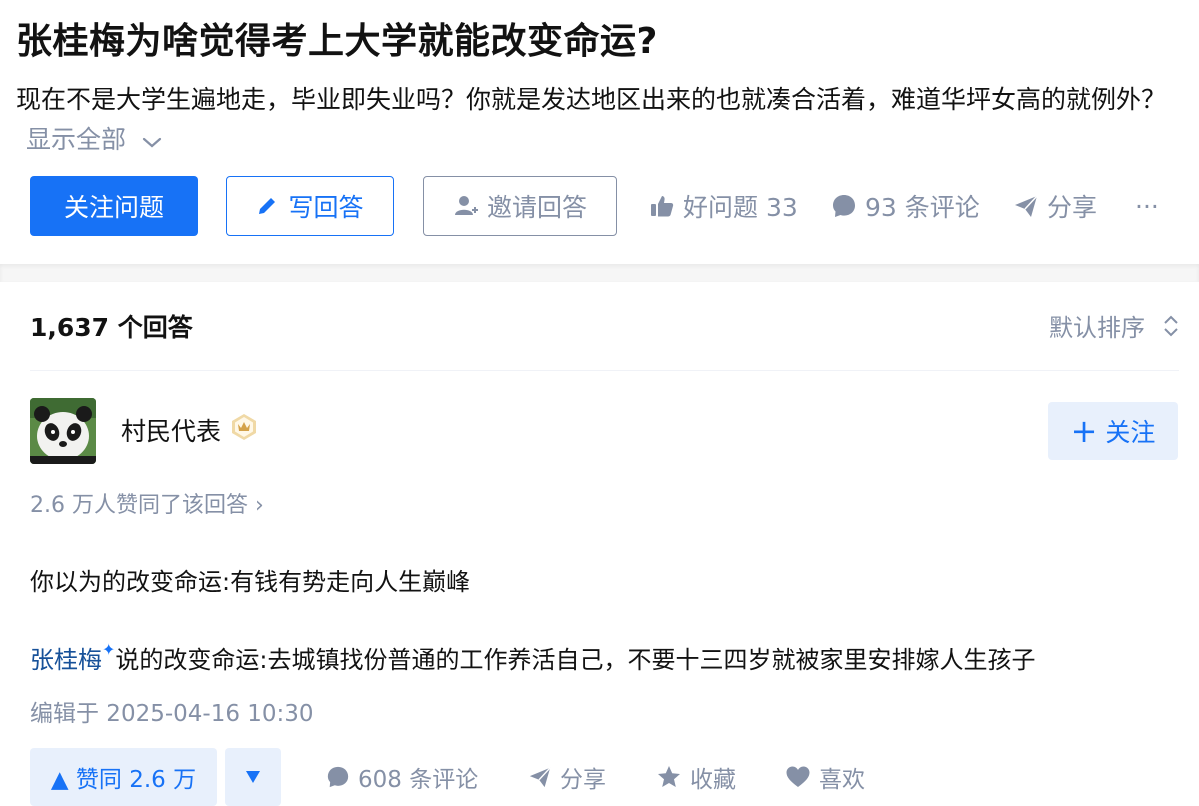  I want to click on question-title: 张桂梅为啥觉得考上大学就能改变命运?, so click(337, 41).